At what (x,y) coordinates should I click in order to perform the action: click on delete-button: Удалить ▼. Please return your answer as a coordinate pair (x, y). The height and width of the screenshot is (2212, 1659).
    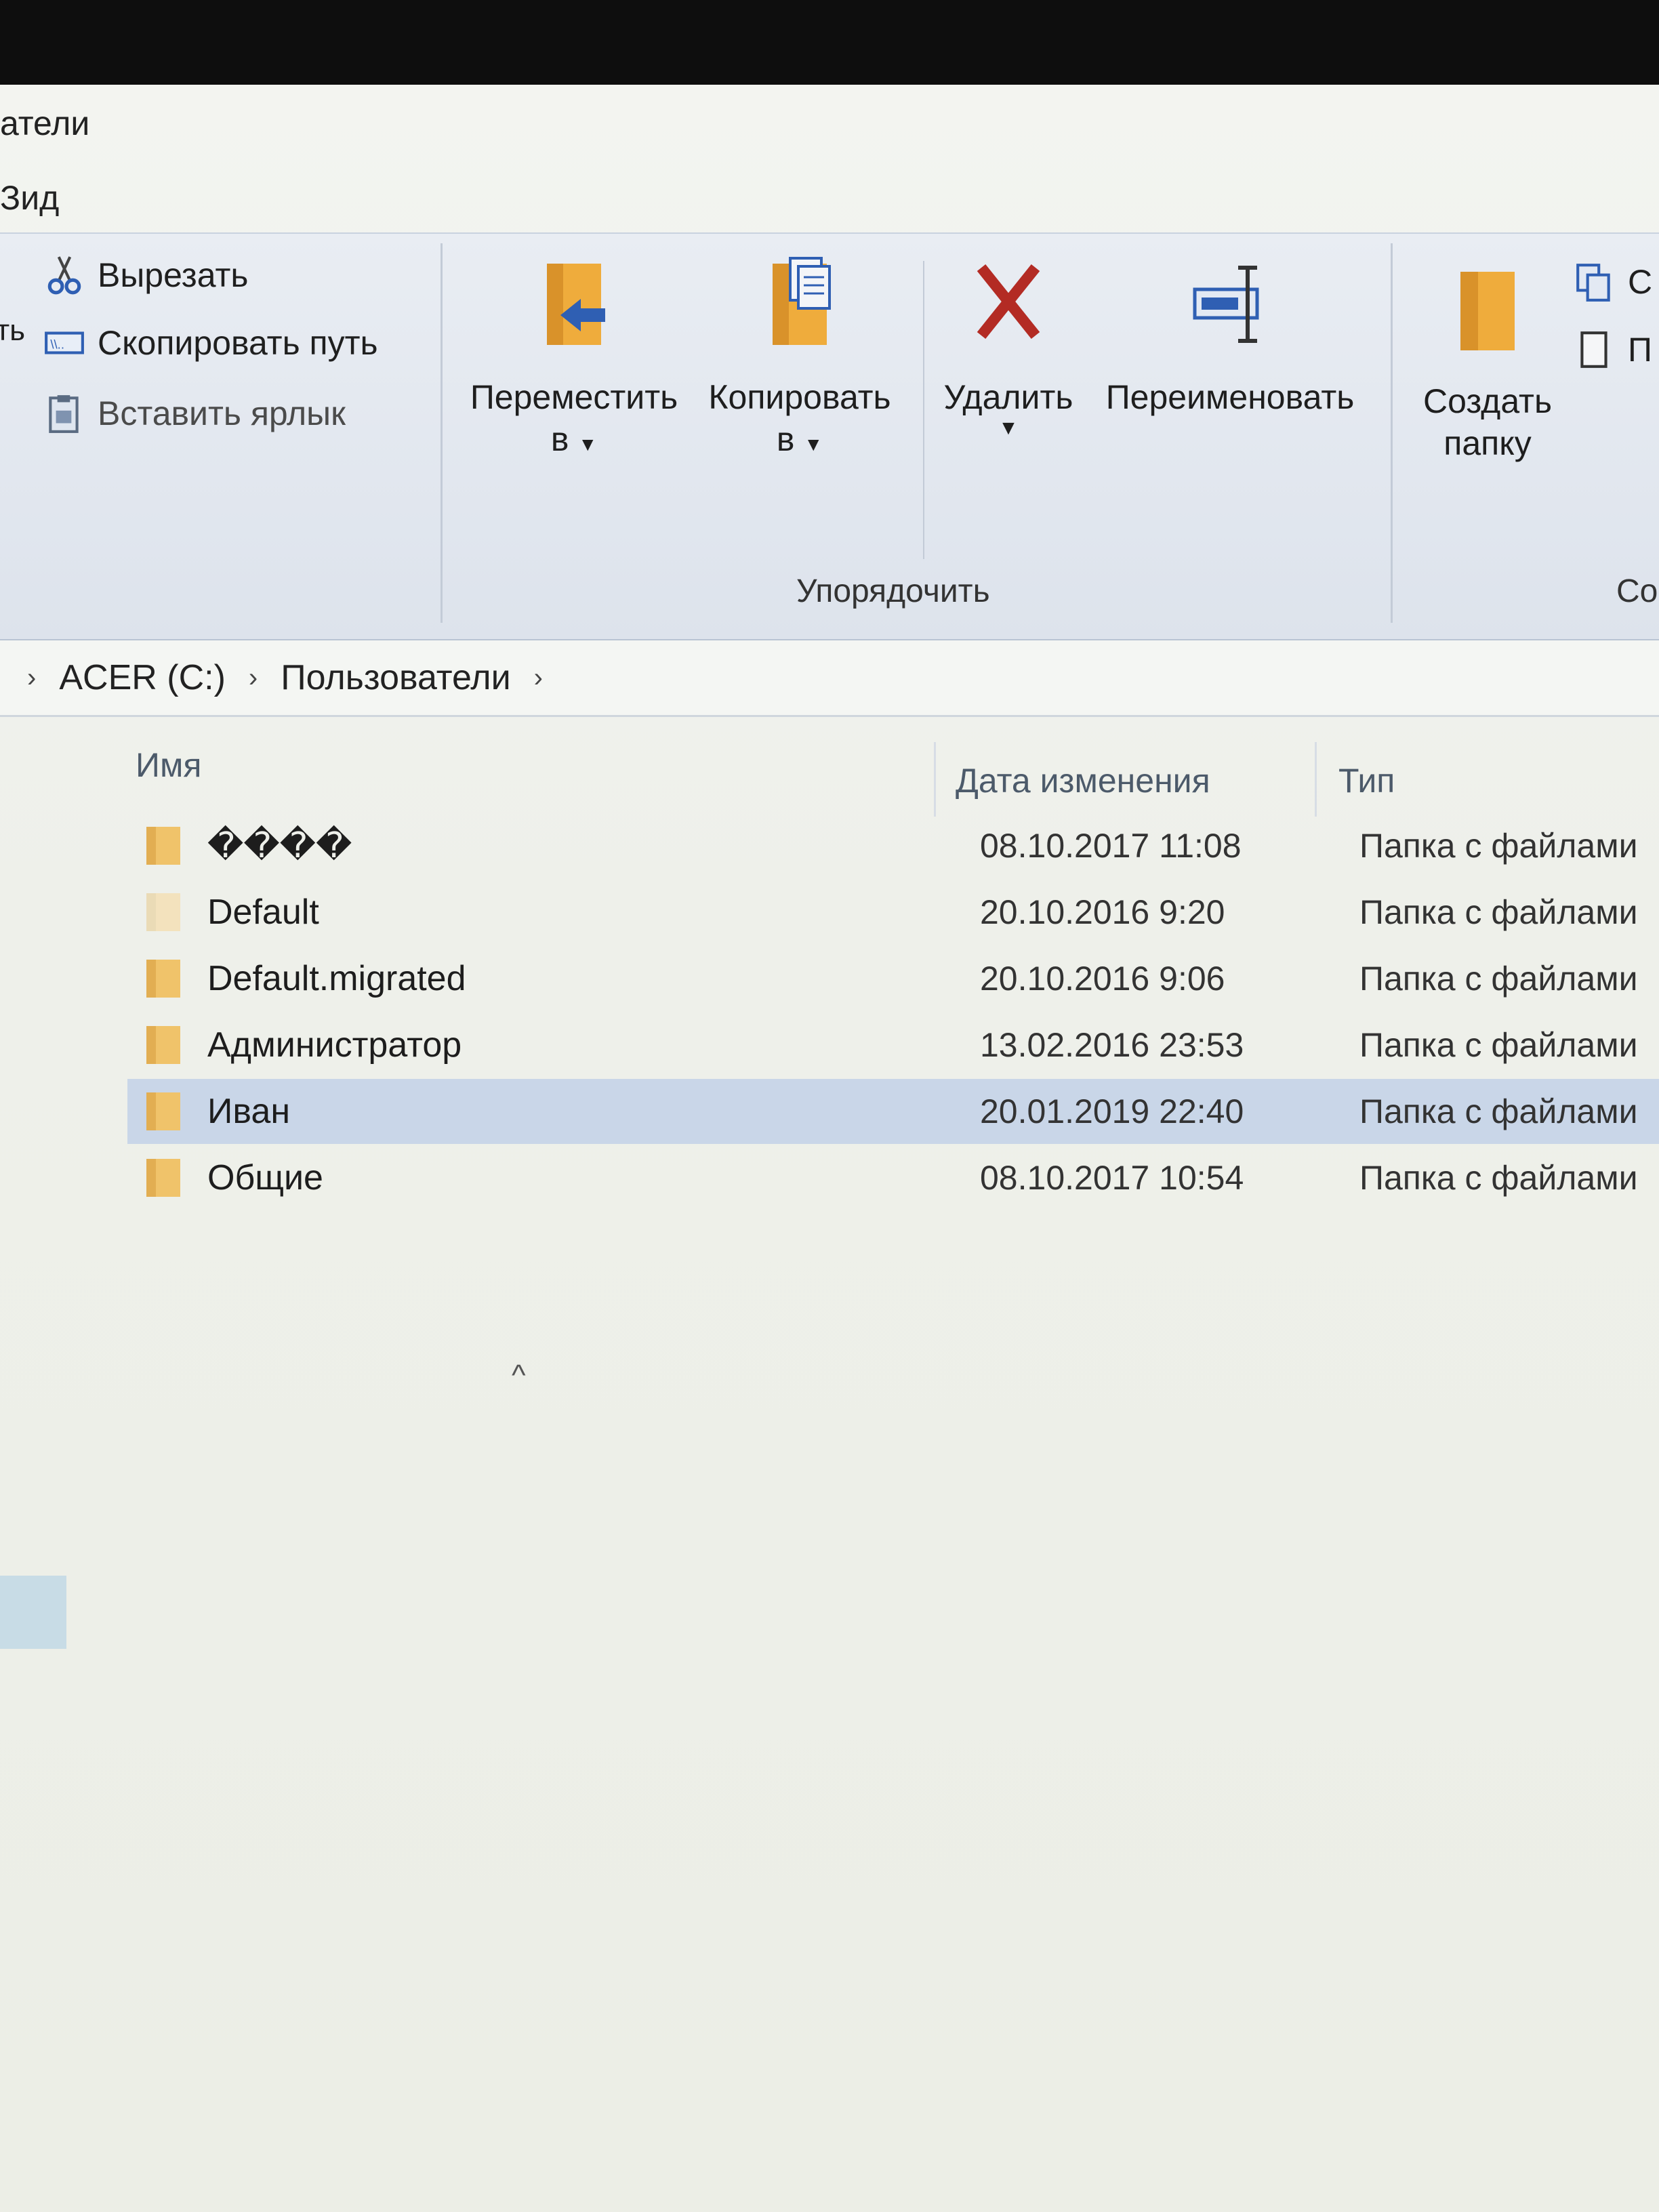
    Looking at the image, I should click on (1008, 346).